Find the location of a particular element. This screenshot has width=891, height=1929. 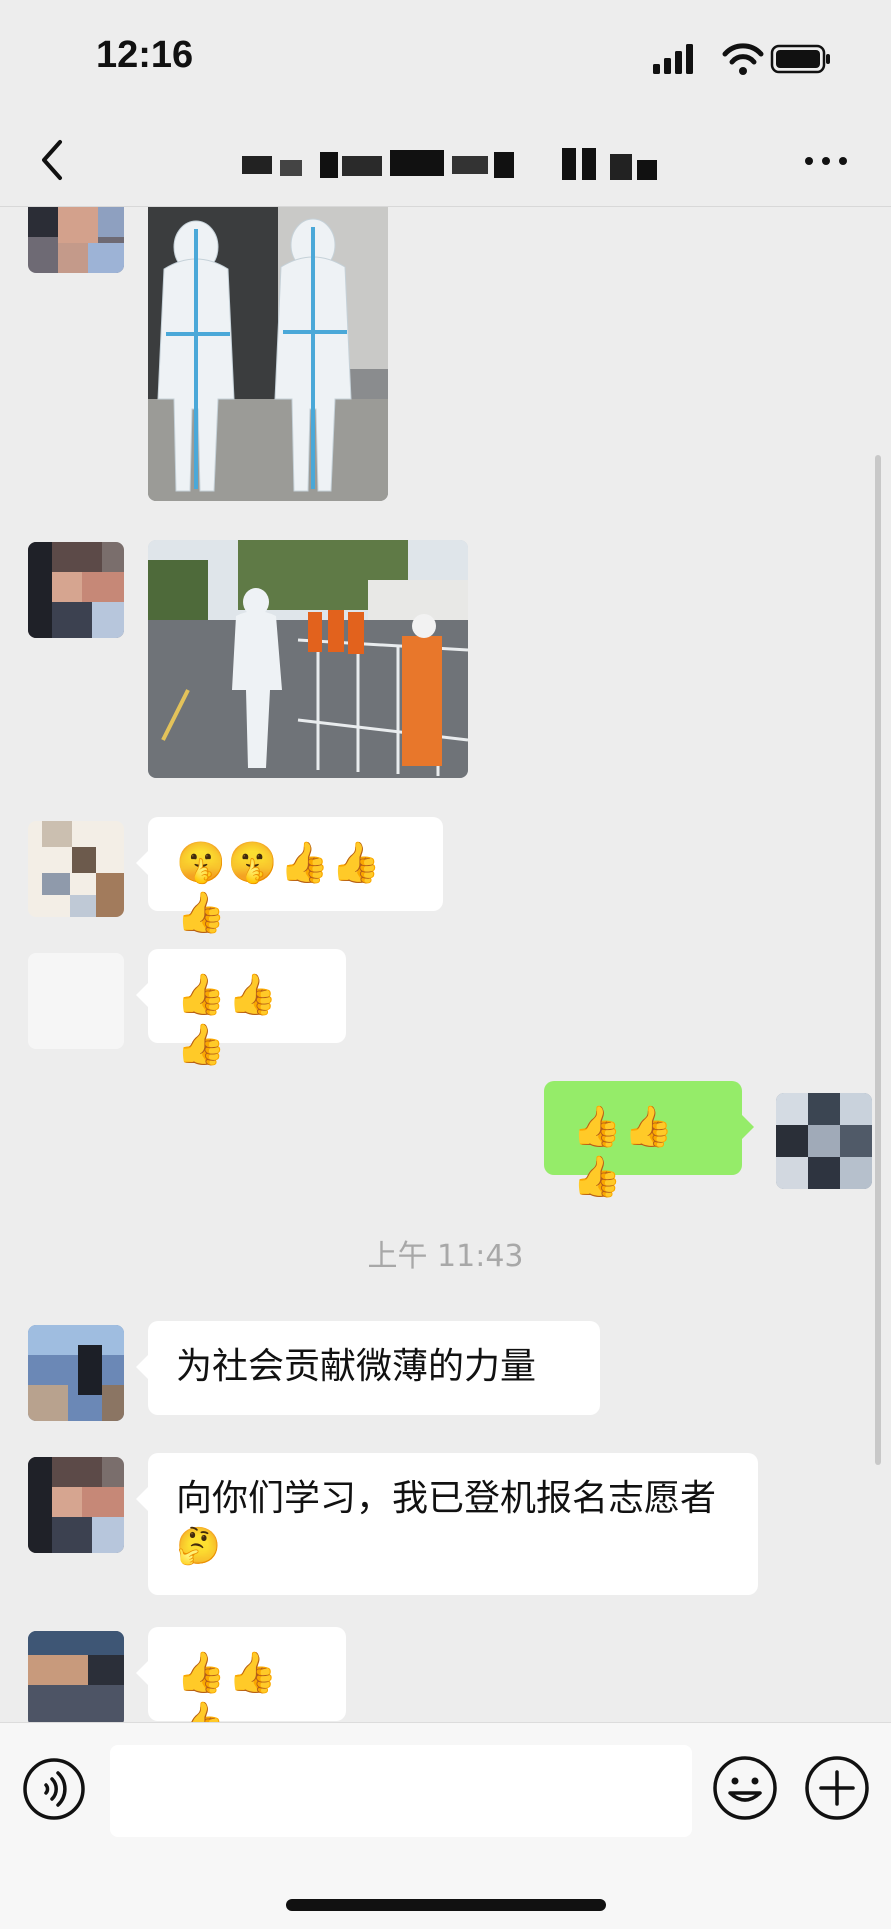

status-time: 12:16 is located at coordinates (145, 55).